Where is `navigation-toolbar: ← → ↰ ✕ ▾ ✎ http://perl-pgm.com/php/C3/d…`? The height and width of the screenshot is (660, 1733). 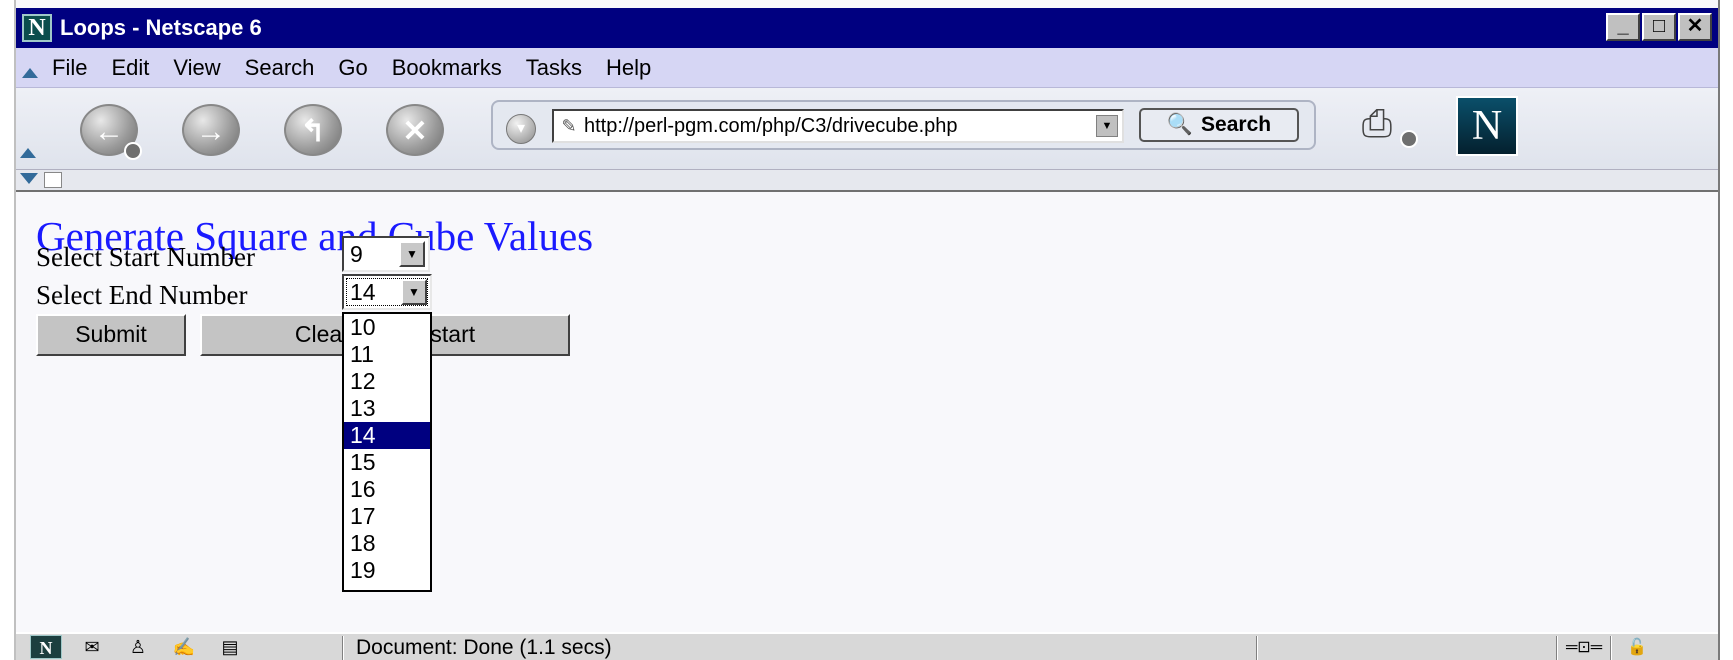 navigation-toolbar: ← → ↰ ✕ ▾ ✎ http://perl-pgm.com/php/C3/d… is located at coordinates (867, 129).